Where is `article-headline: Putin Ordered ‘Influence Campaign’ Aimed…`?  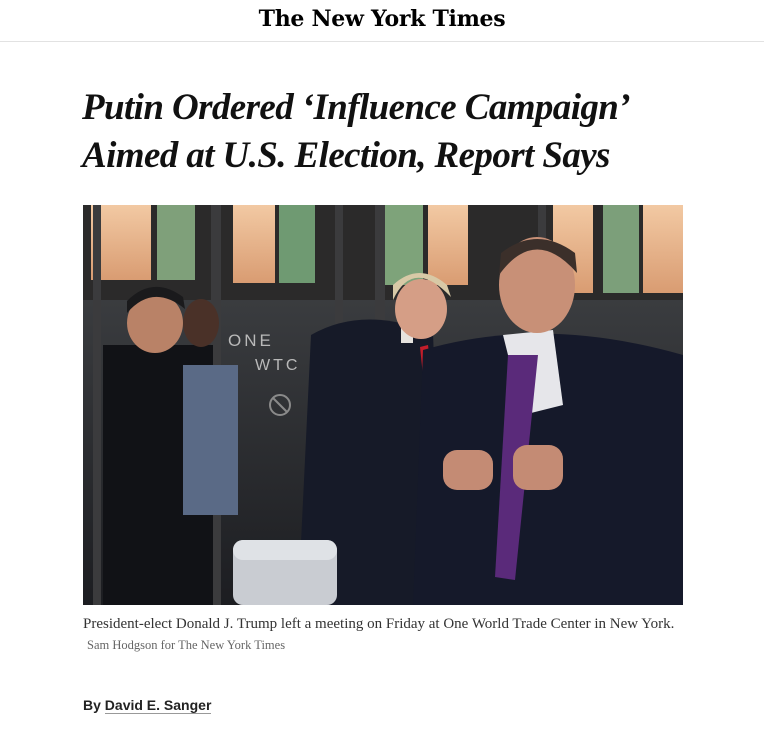 article-headline: Putin Ordered ‘Influence Campaign’ Aimed… is located at coordinates (355, 131).